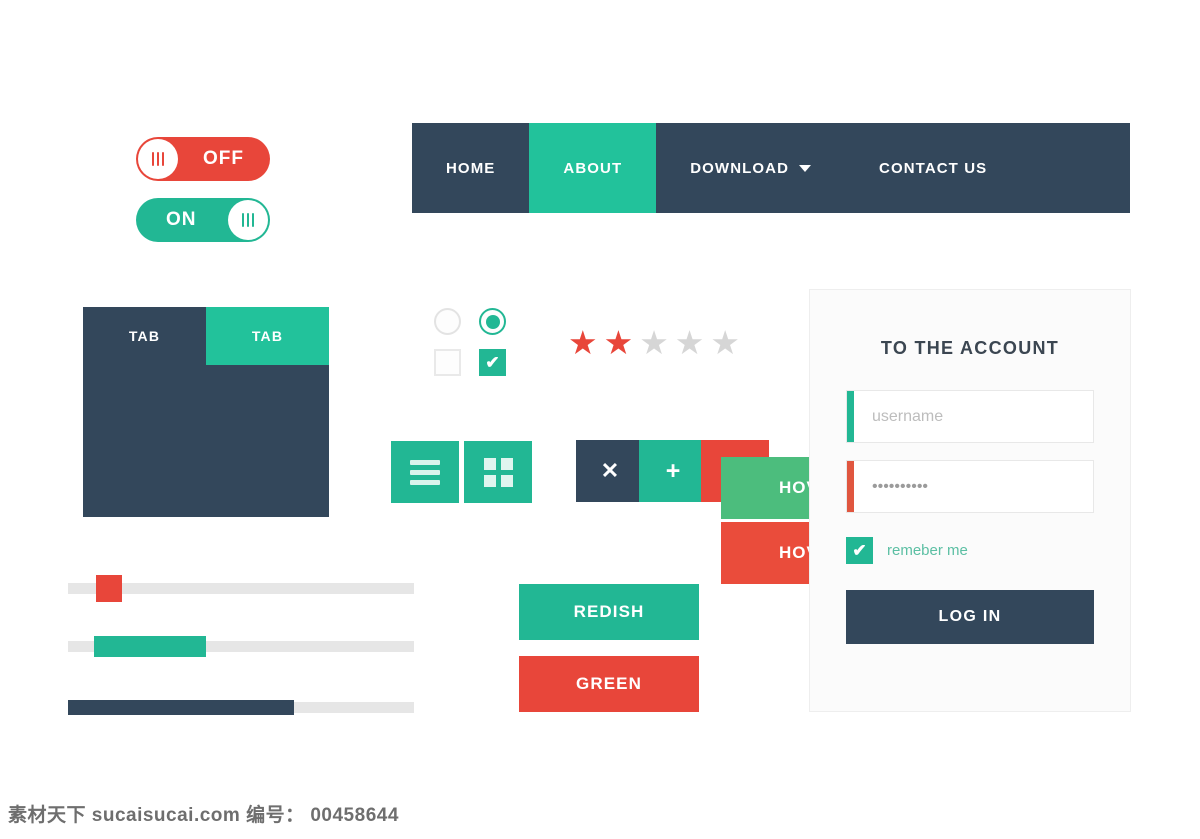 The width and height of the screenshot is (1200, 839). I want to click on grid-icon, so click(498, 472).